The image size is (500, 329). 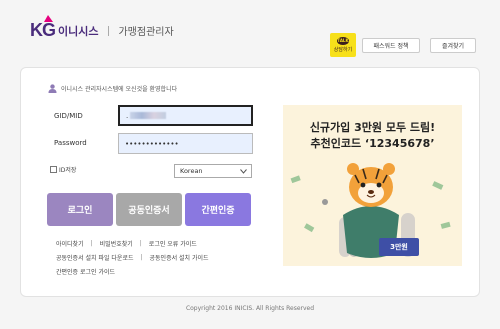 I want to click on reward-badge: 3만원, so click(x=399, y=247).